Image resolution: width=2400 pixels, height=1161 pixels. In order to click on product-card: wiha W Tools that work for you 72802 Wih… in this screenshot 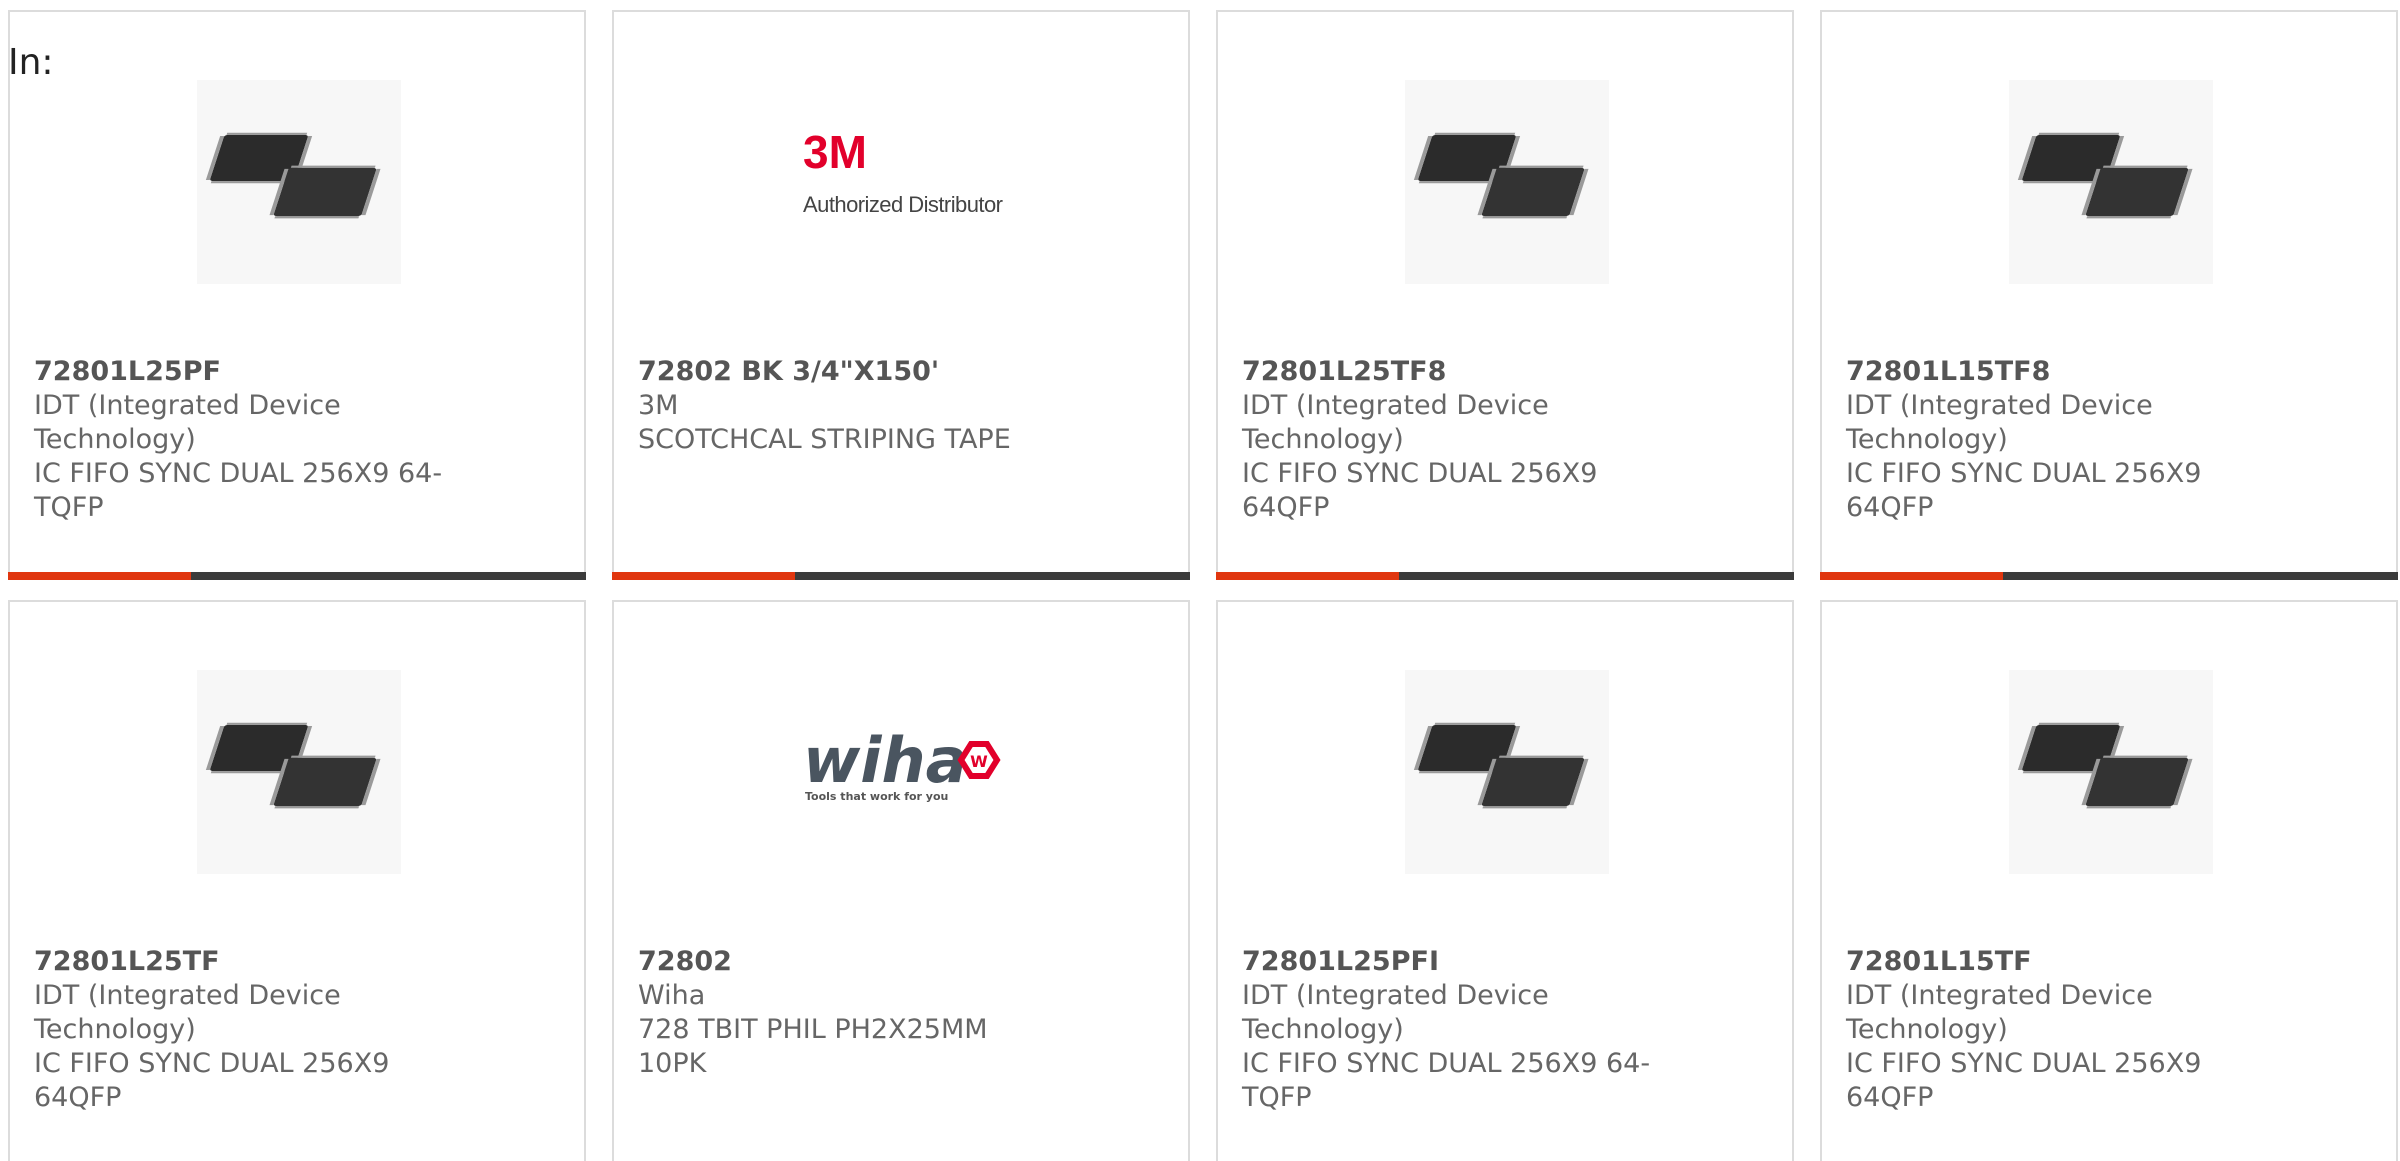, I will do `click(901, 880)`.